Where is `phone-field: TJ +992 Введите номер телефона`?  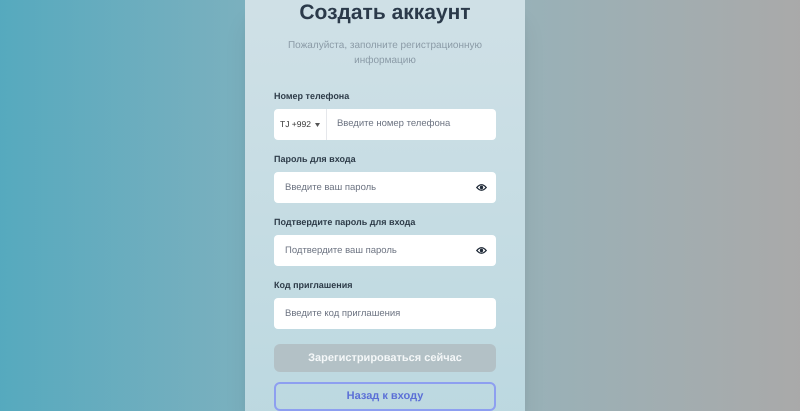
phone-field: TJ +992 Введите номер телефона is located at coordinates (385, 124).